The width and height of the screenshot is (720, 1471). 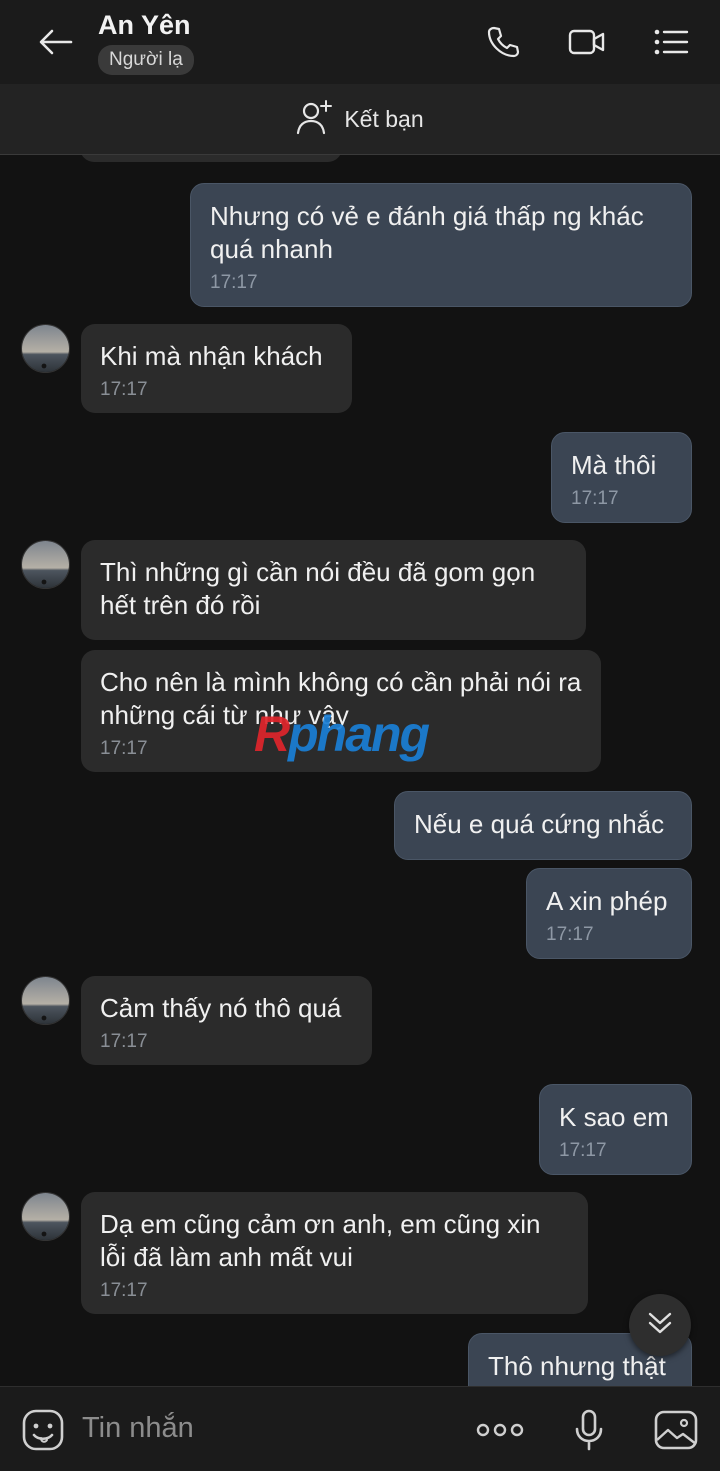 I want to click on message-text: Khi mà nhận khách, so click(x=211, y=356).